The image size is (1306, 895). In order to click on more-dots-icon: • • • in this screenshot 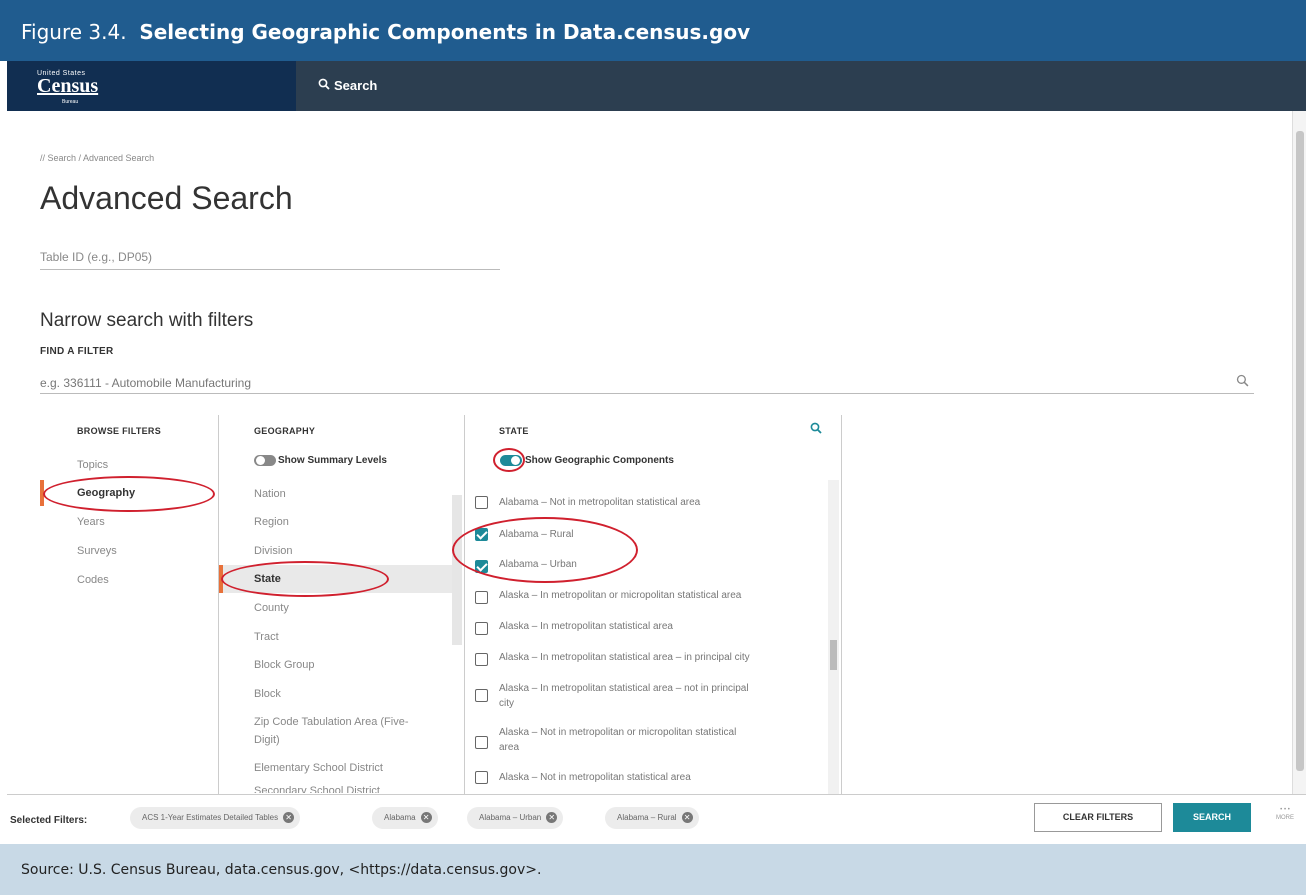, I will do `click(1285, 810)`.